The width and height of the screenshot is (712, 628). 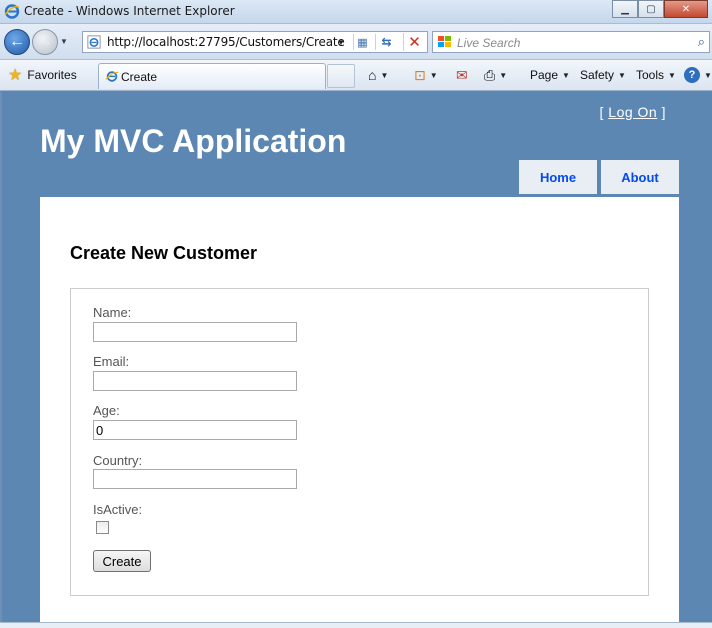 What do you see at coordinates (378, 75) in the screenshot?
I see `home-button: ⌂ ▼` at bounding box center [378, 75].